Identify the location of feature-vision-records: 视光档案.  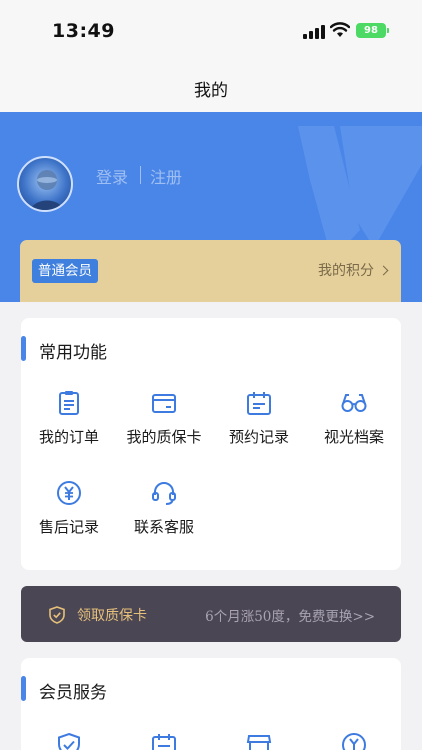
(354, 418).